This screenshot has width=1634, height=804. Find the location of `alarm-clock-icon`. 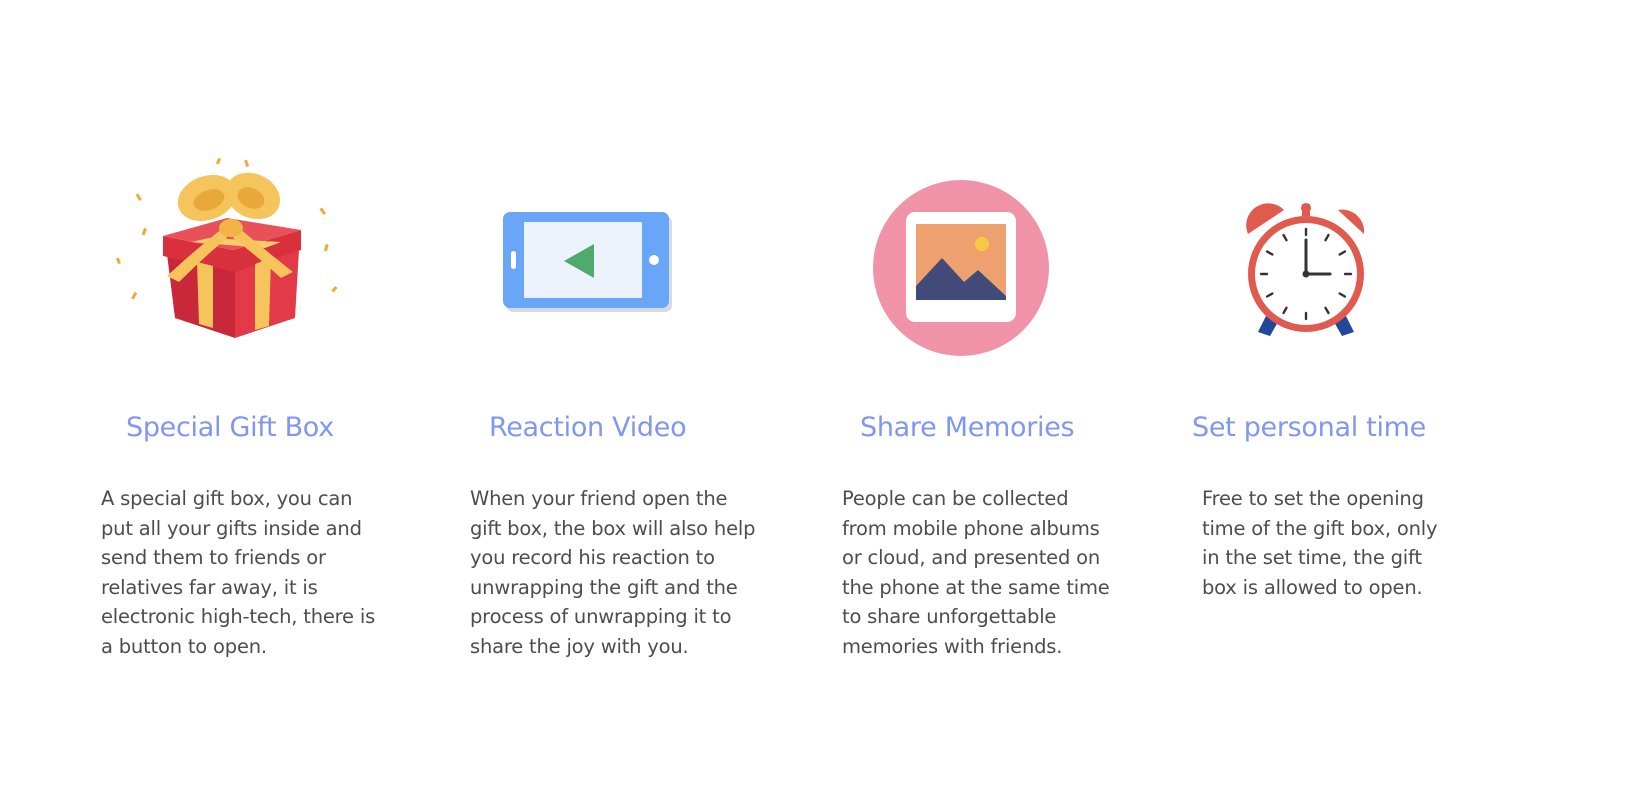

alarm-clock-icon is located at coordinates (1356, 255).